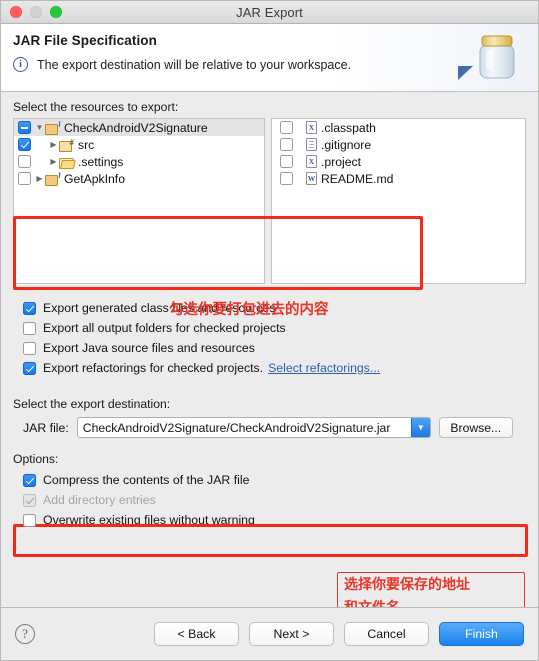 The width and height of the screenshot is (539, 661). Describe the element at coordinates (86, 144) in the screenshot. I see `tree-row-label: src` at that location.